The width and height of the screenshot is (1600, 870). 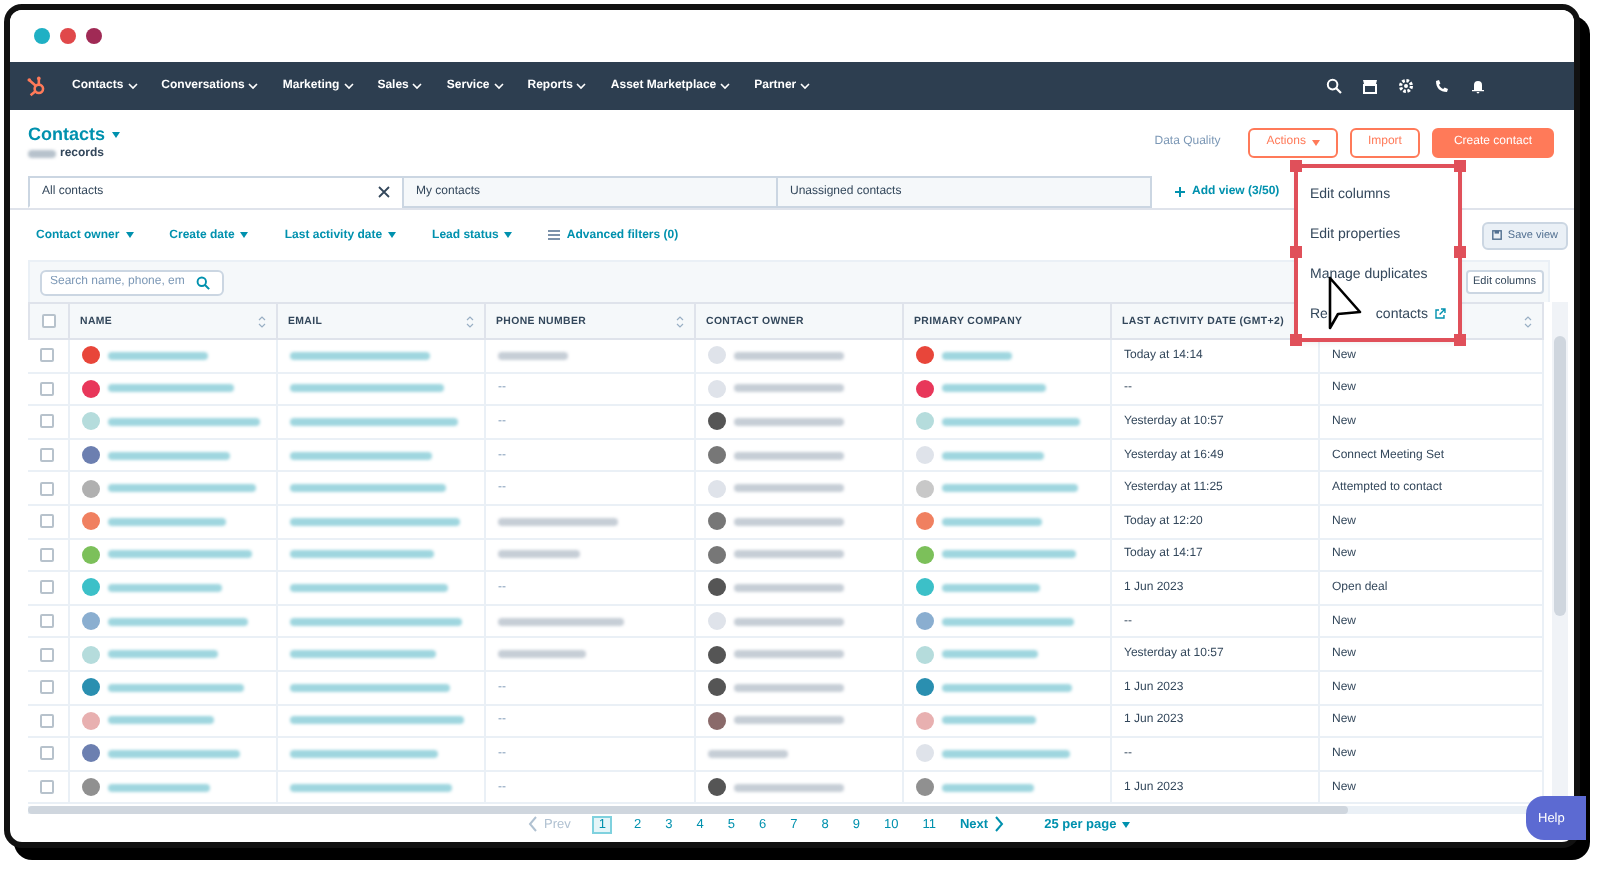 What do you see at coordinates (1440, 314) in the screenshot?
I see `external-link-icon` at bounding box center [1440, 314].